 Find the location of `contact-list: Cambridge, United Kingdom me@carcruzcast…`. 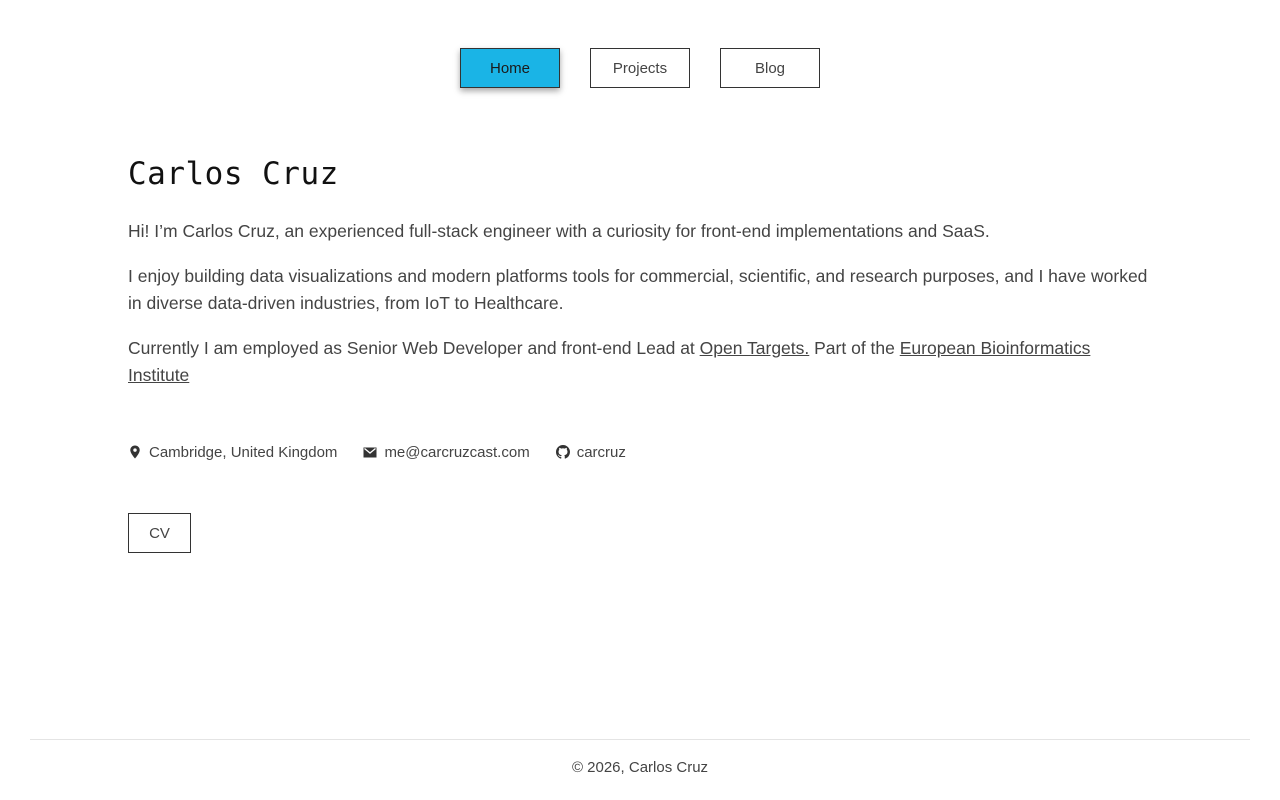

contact-list: Cambridge, United Kingdom me@carcruzcast… is located at coordinates (640, 452).